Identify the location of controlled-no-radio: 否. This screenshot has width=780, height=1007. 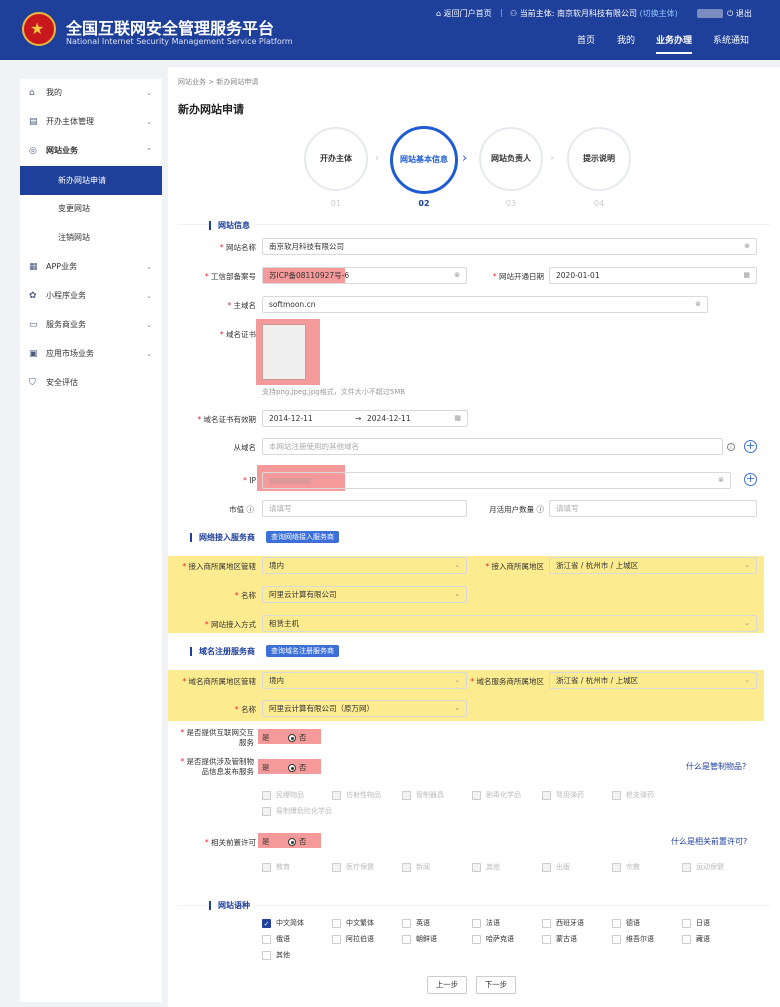
(297, 767).